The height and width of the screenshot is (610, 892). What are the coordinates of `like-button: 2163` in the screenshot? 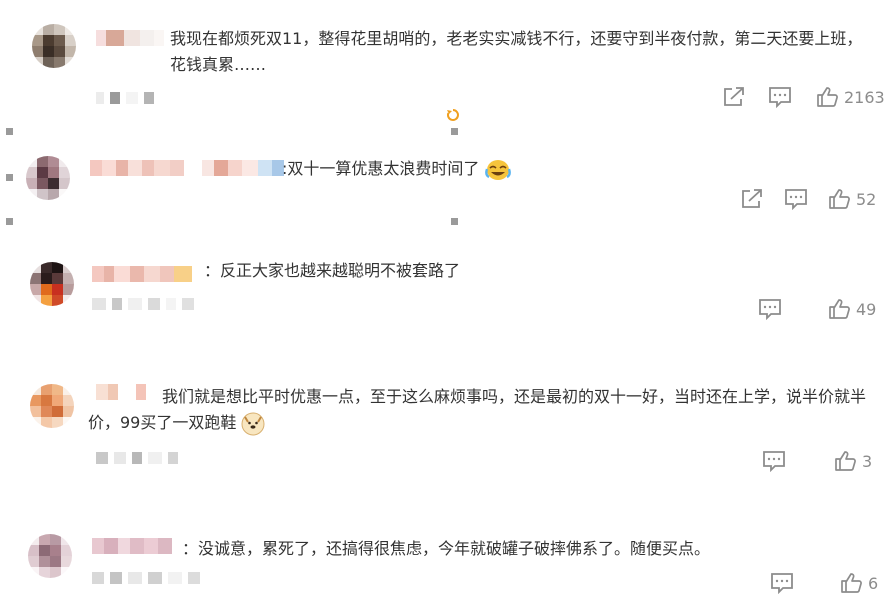 It's located at (850, 97).